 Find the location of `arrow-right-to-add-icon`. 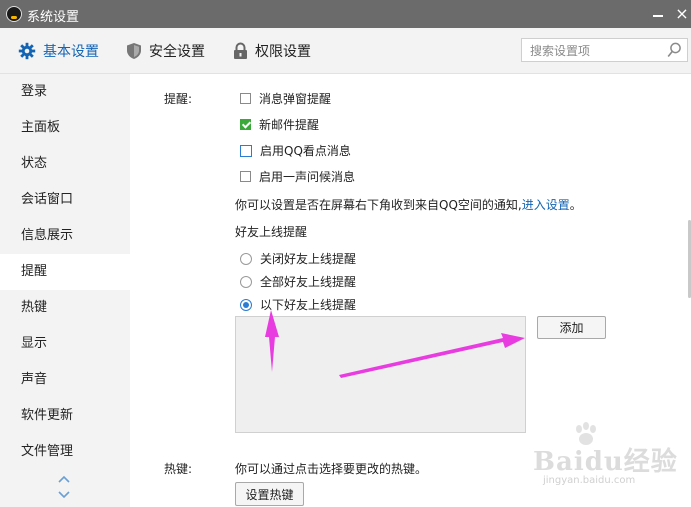

arrow-right-to-add-icon is located at coordinates (432, 355).